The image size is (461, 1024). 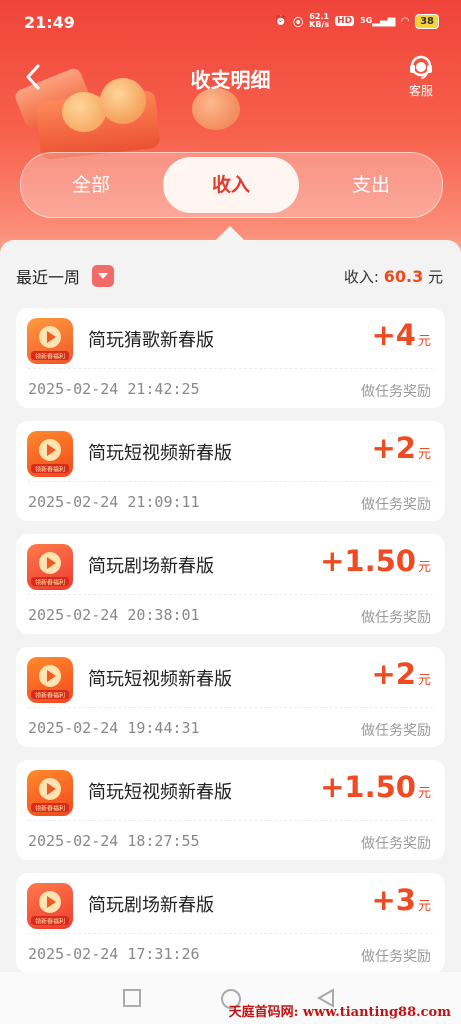 What do you see at coordinates (420, 91) in the screenshot?
I see `service-label: 客服` at bounding box center [420, 91].